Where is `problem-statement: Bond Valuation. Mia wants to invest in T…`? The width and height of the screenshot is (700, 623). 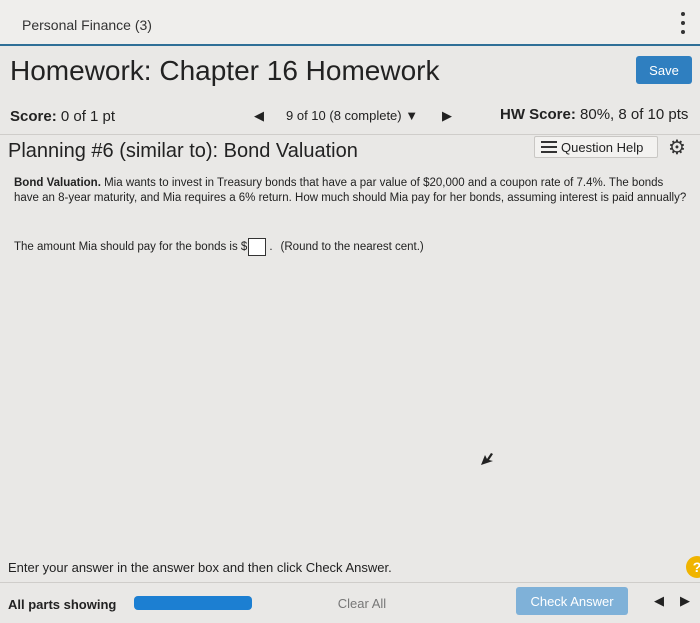 problem-statement: Bond Valuation. Mia wants to invest in T… is located at coordinates (352, 191).